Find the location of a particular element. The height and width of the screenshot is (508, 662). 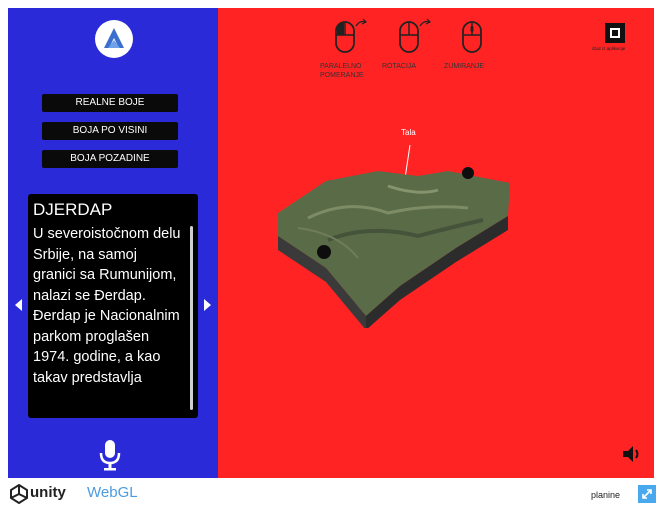

pan-control is located at coordinates (351, 38).